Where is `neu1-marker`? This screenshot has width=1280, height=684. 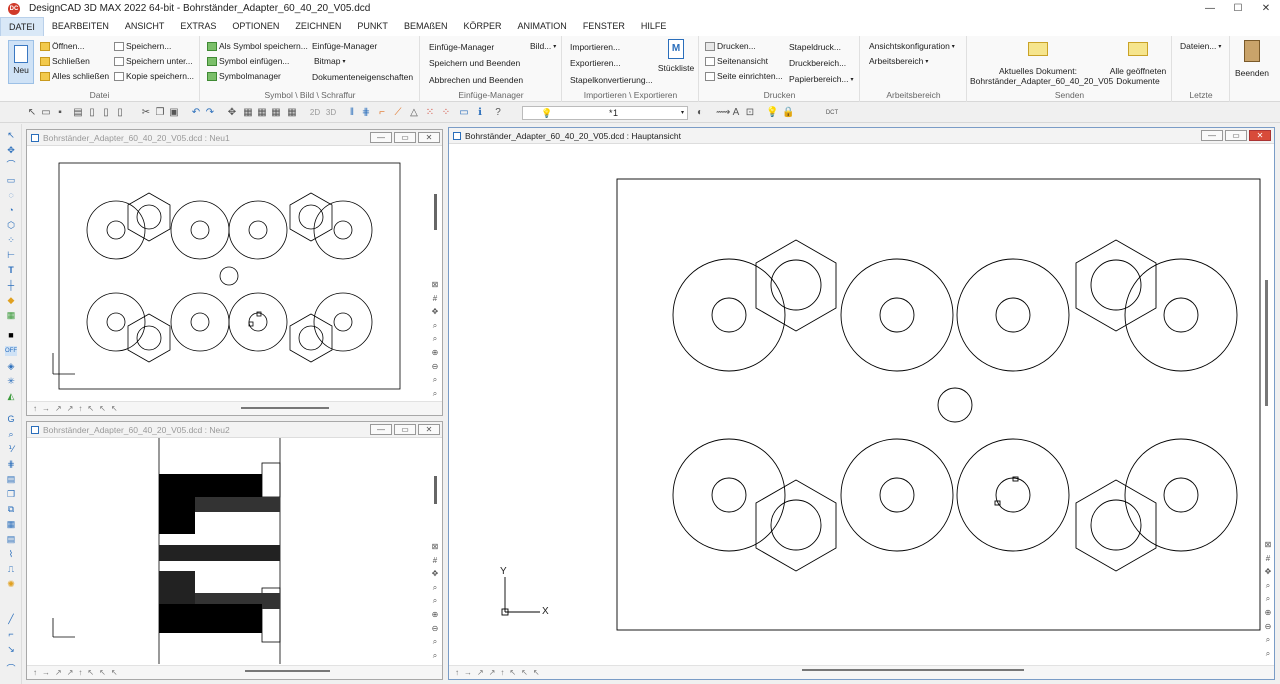 neu1-marker is located at coordinates (259, 314).